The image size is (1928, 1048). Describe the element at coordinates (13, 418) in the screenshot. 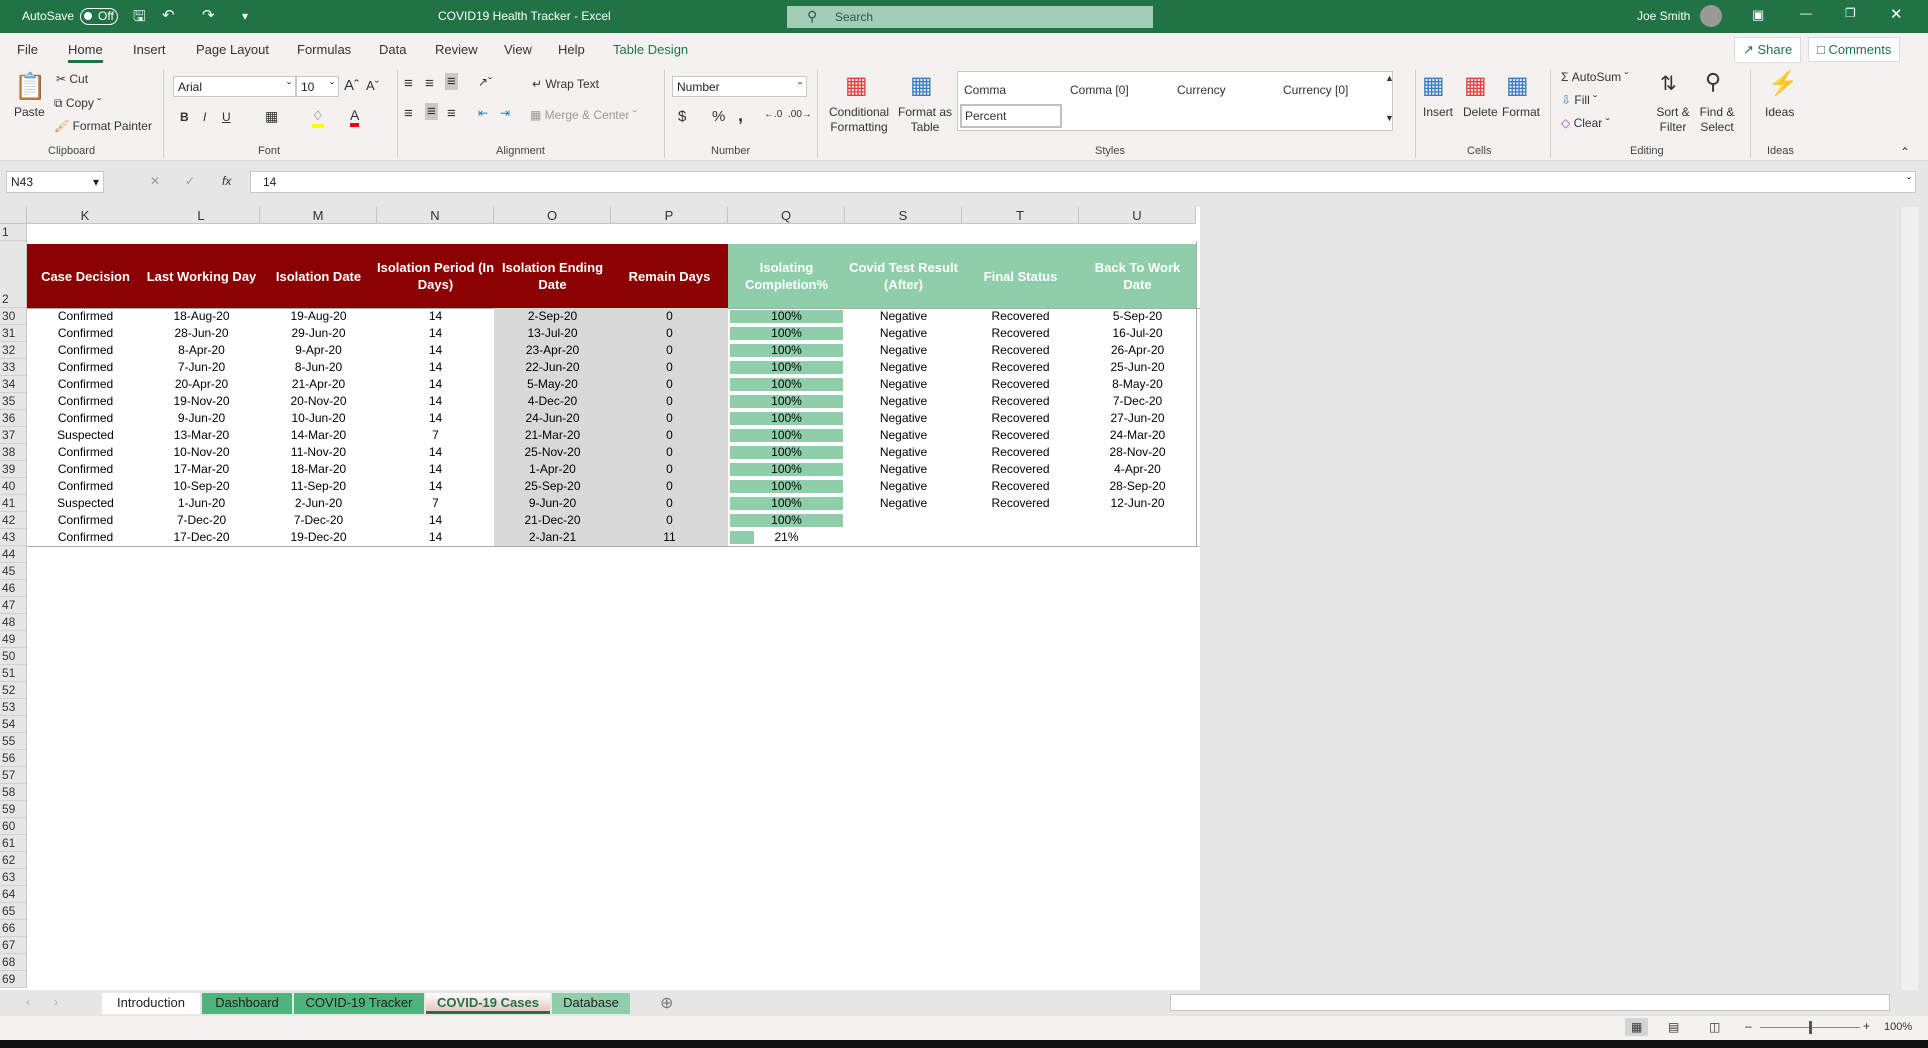

I see `row-header: 36` at that location.